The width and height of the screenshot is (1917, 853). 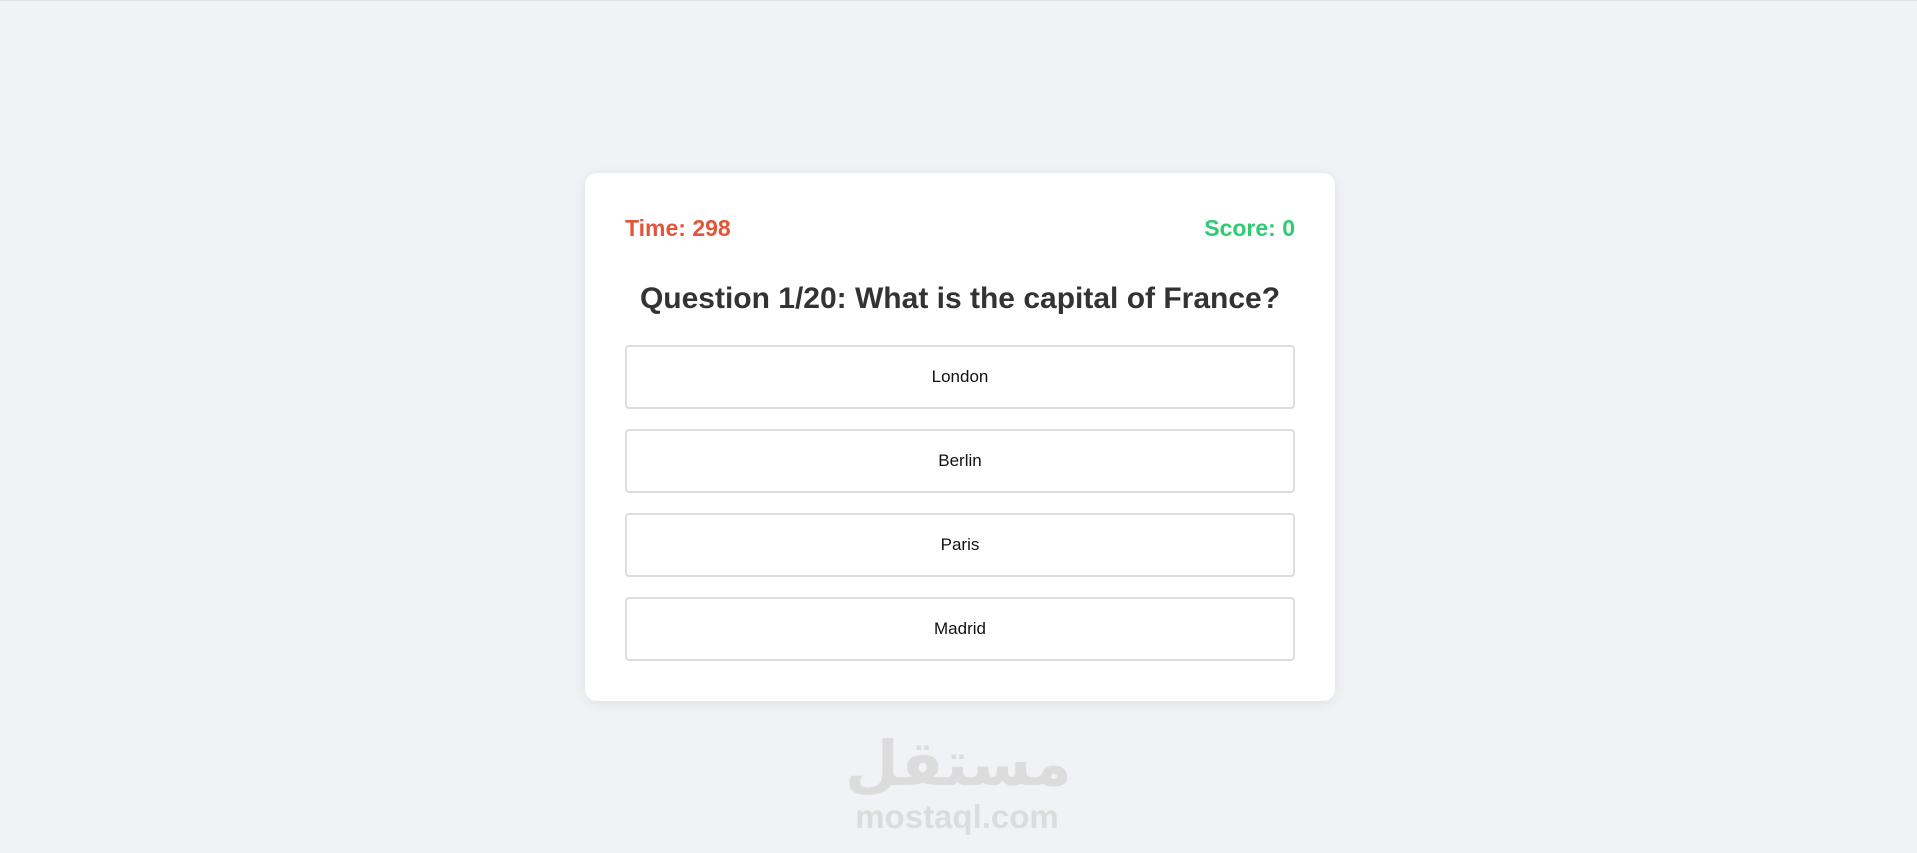 What do you see at coordinates (1249, 227) in the screenshot?
I see `score-display: Score: 0` at bounding box center [1249, 227].